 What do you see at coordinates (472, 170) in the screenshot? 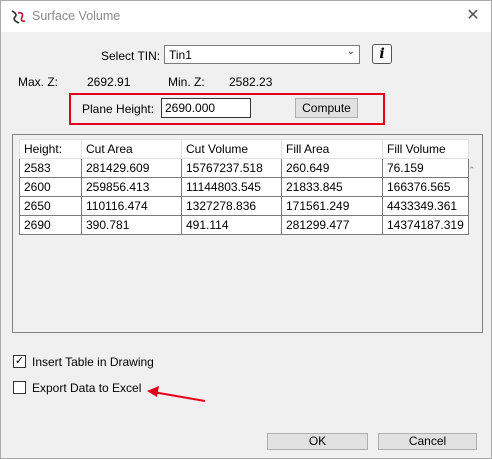
I see `scroll-up-icon: ⌃` at bounding box center [472, 170].